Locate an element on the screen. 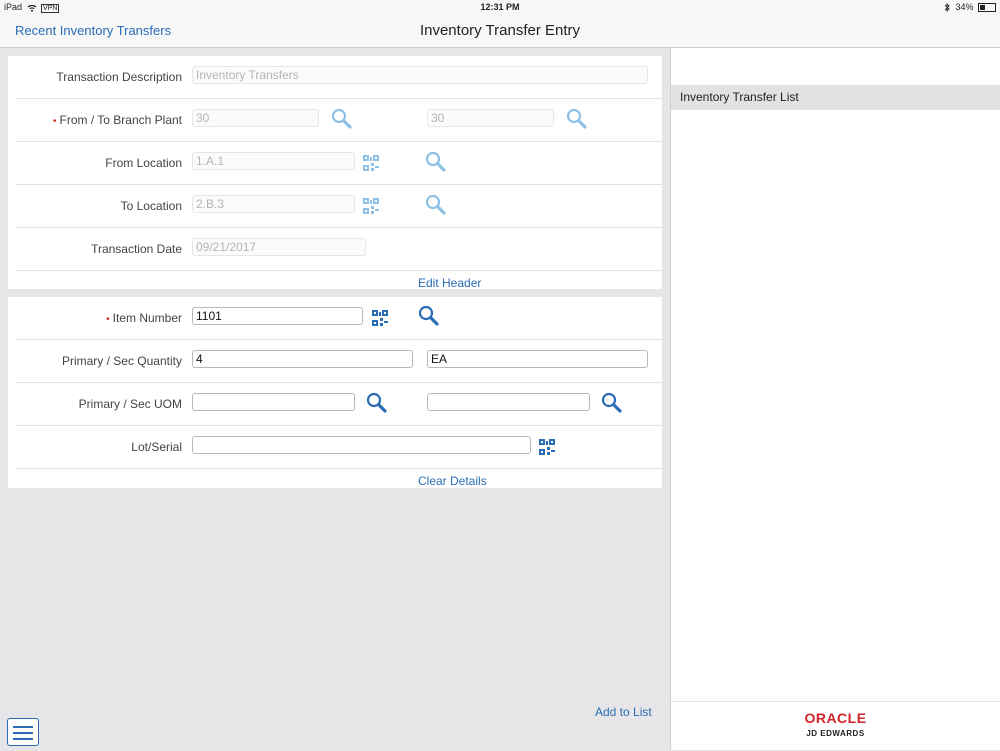 This screenshot has height=751, width=1000. quantity-label: Primary / Sec Quantity is located at coordinates (121, 361).